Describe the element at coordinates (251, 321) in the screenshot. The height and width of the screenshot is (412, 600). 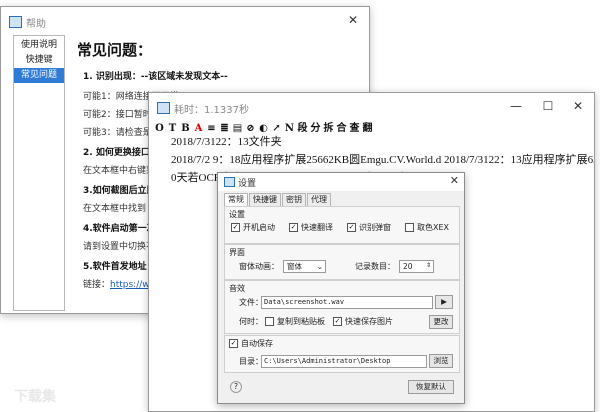
I see `when-label: 何时：` at that location.